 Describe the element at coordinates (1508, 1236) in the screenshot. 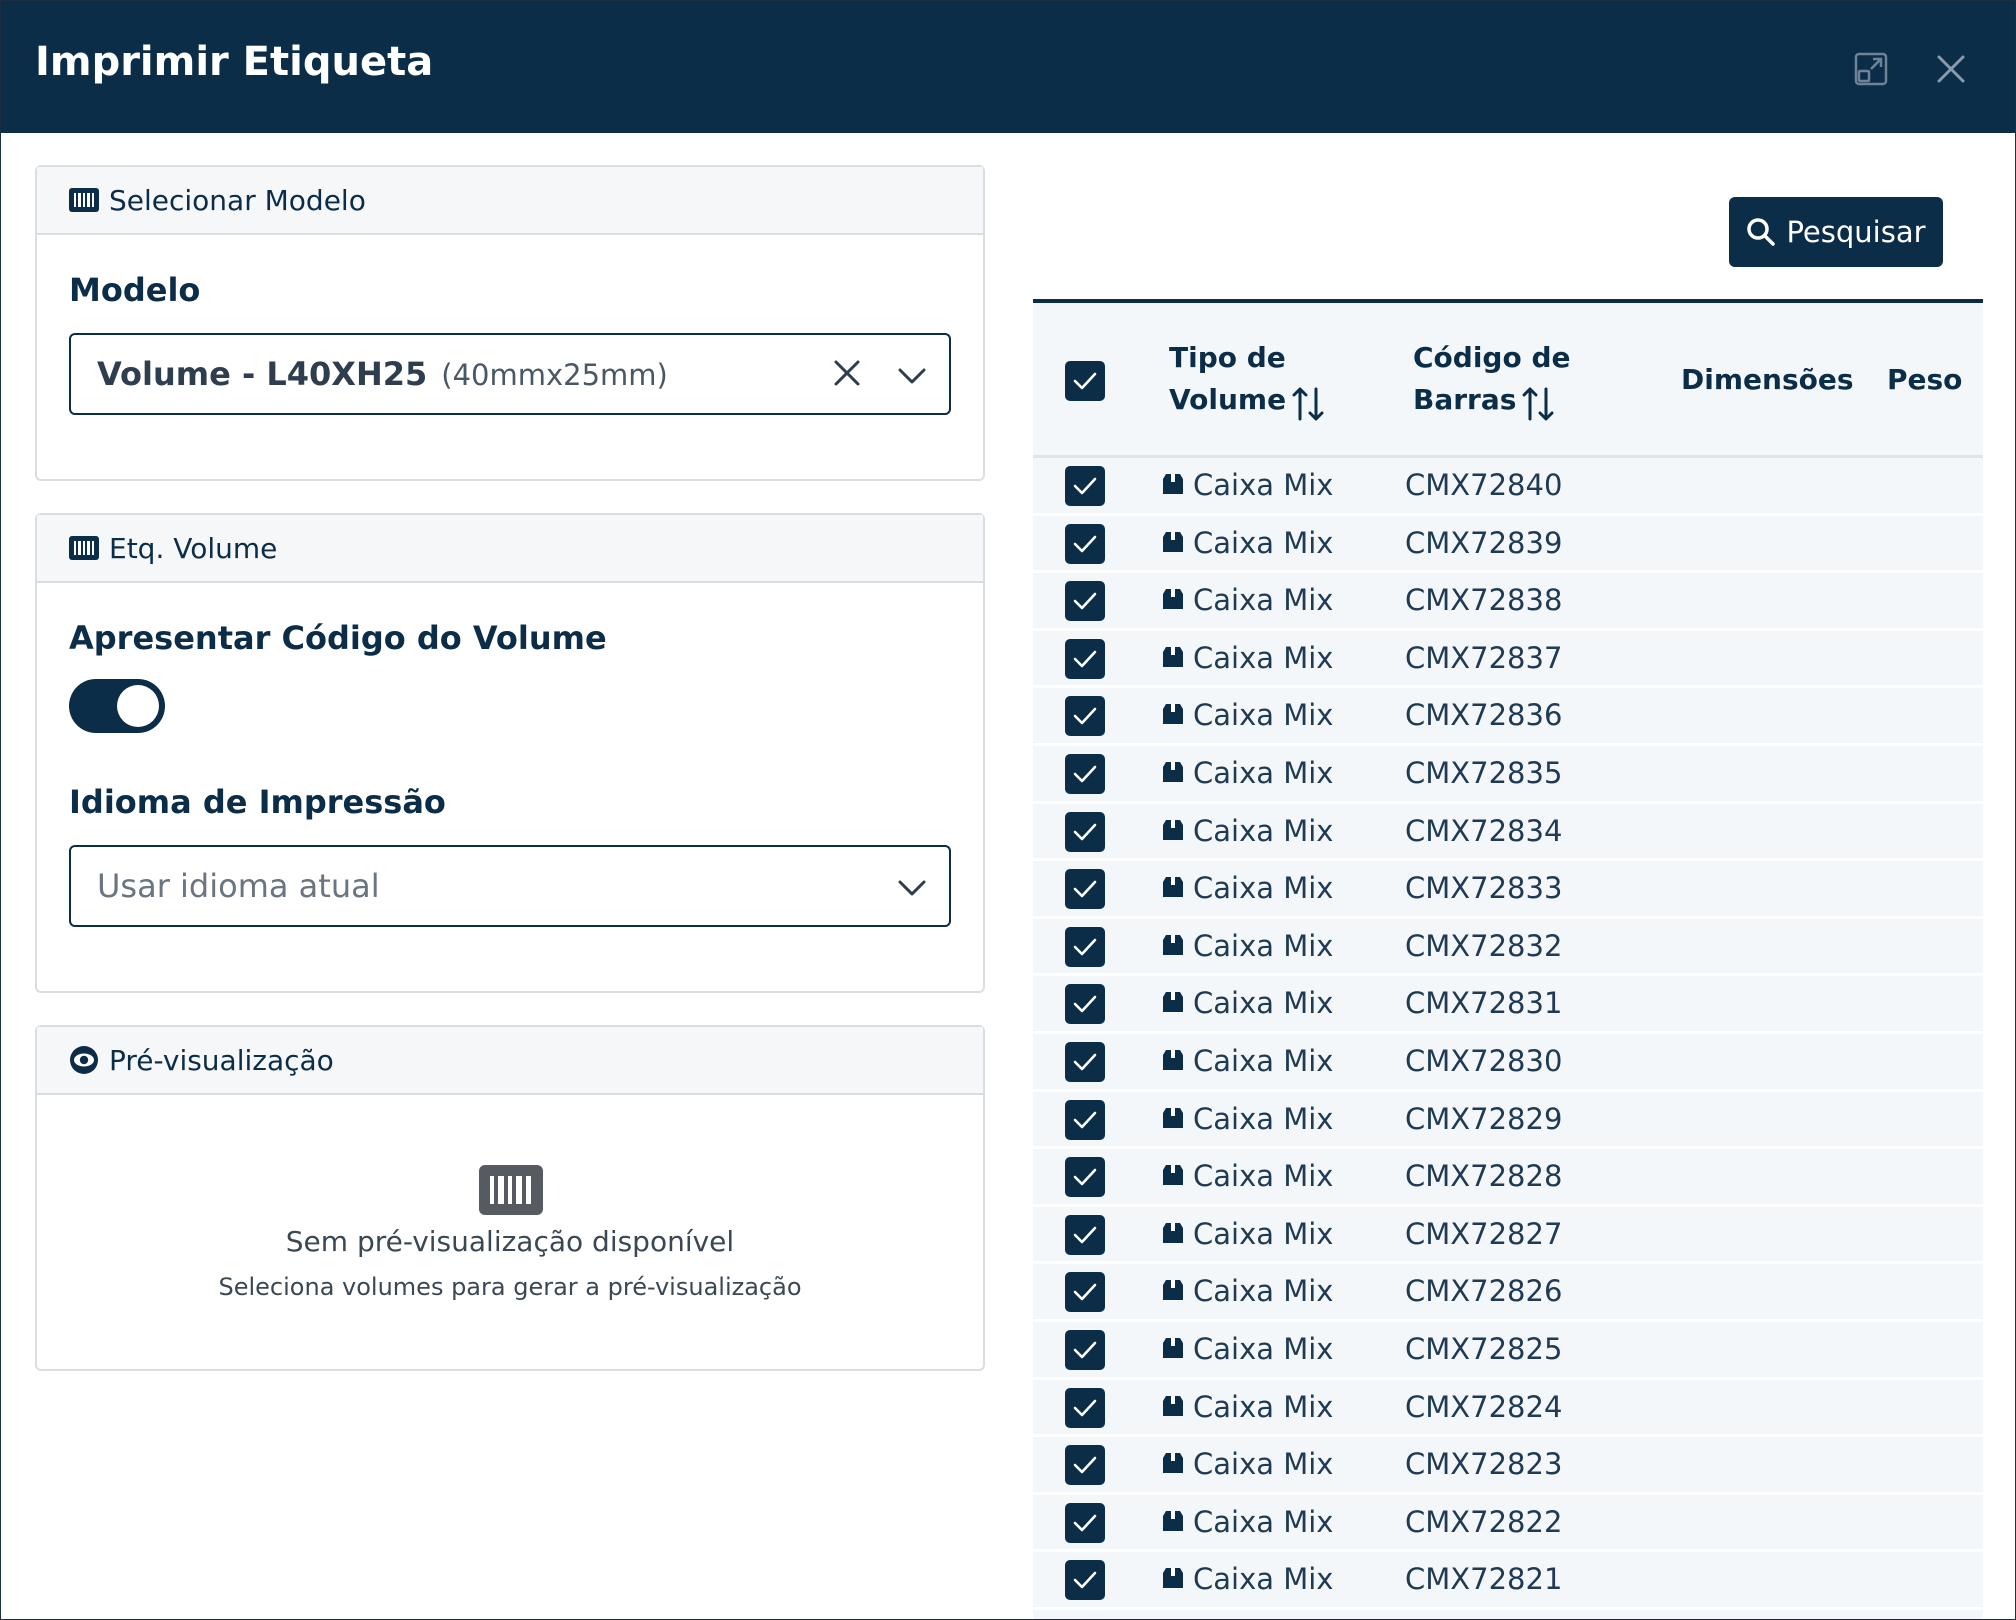

I see `table-row: Caixa Mix CMX72827` at that location.